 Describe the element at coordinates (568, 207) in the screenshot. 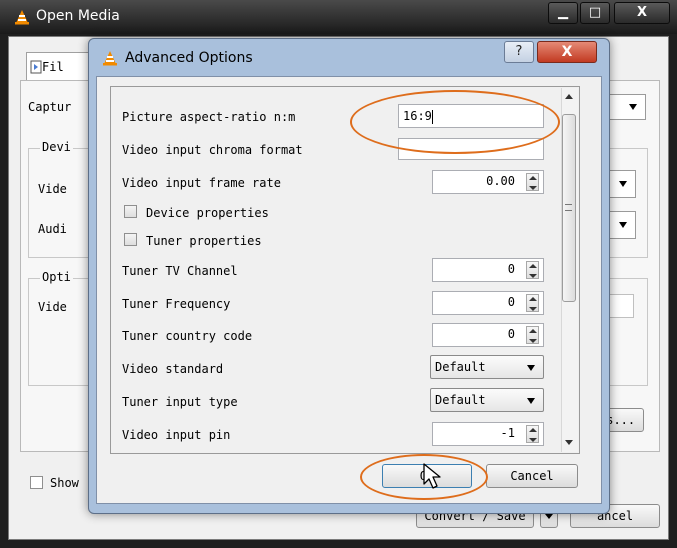

I see `grip-icon` at that location.